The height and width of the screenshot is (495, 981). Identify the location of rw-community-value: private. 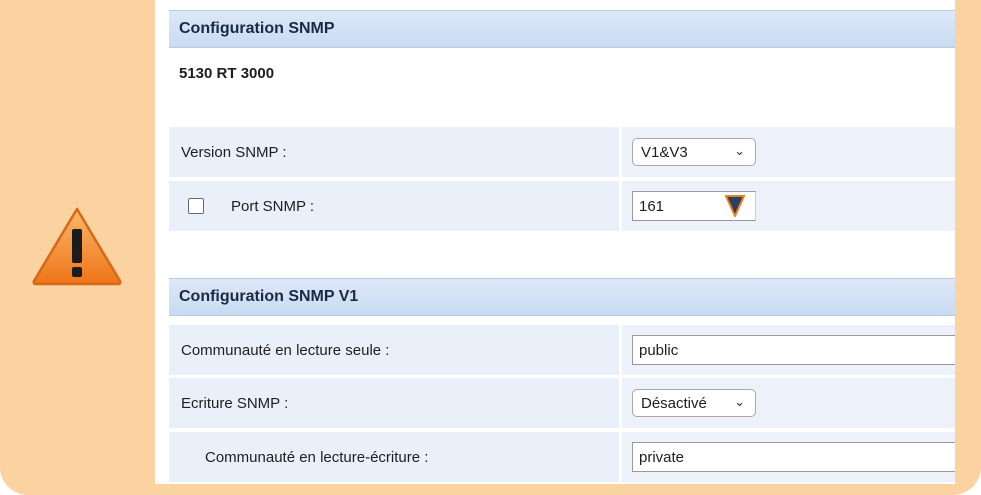
(662, 457).